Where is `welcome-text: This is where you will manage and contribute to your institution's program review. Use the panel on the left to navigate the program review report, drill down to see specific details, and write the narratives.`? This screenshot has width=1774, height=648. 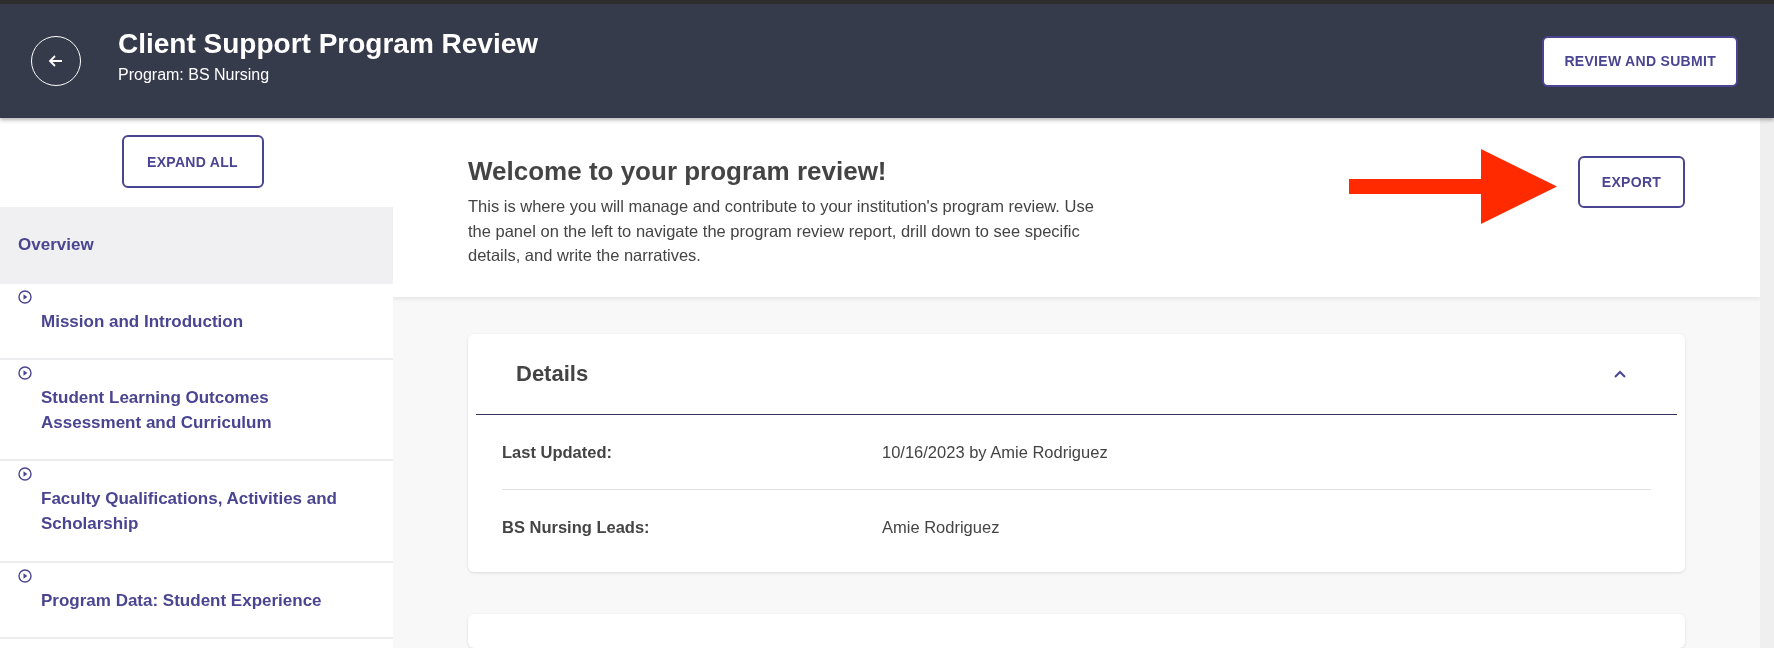
welcome-text: This is where you will manage and contribute to your institution's program review. Use the panel on the left to navigate the program review report, drill down to see specific details, and write the narratives. is located at coordinates (781, 231).